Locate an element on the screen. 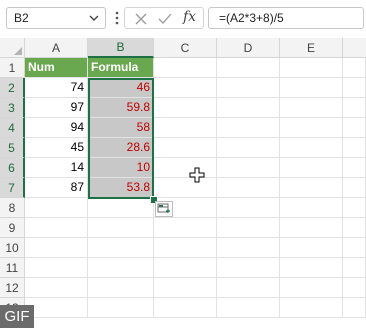  cell-b7: 53.8 is located at coordinates (121, 188).